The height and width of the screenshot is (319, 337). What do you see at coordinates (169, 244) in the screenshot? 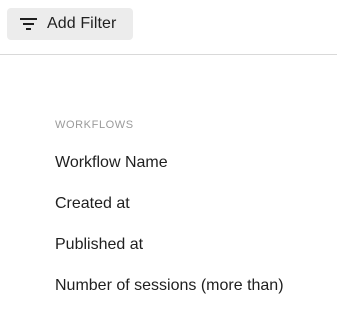
I see `menu-item-published-at: Published at` at bounding box center [169, 244].